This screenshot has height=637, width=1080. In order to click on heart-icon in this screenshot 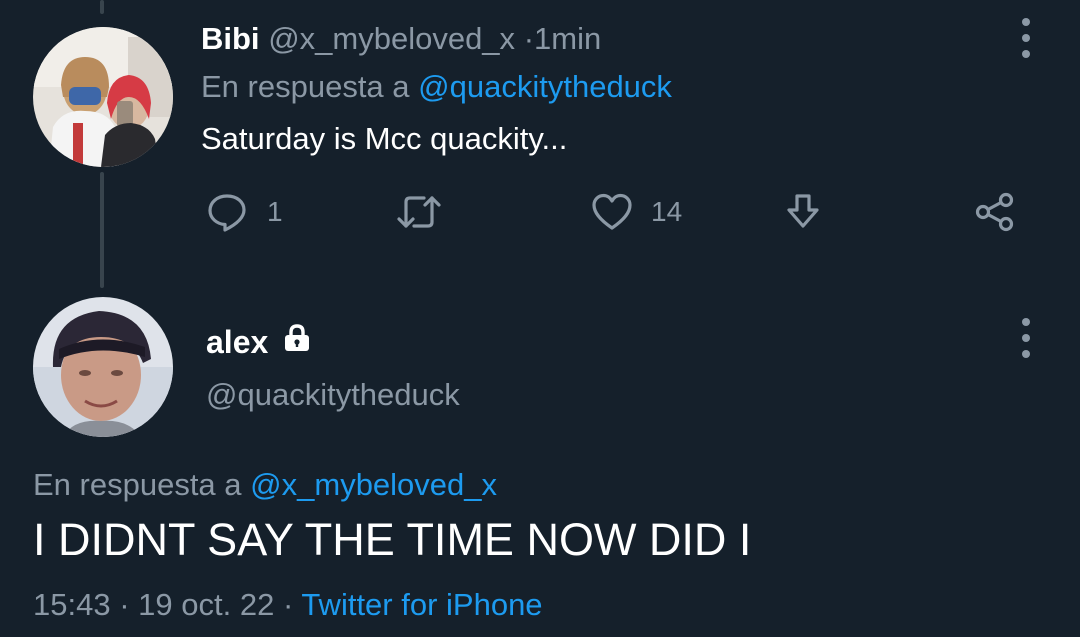, I will do `click(612, 211)`.